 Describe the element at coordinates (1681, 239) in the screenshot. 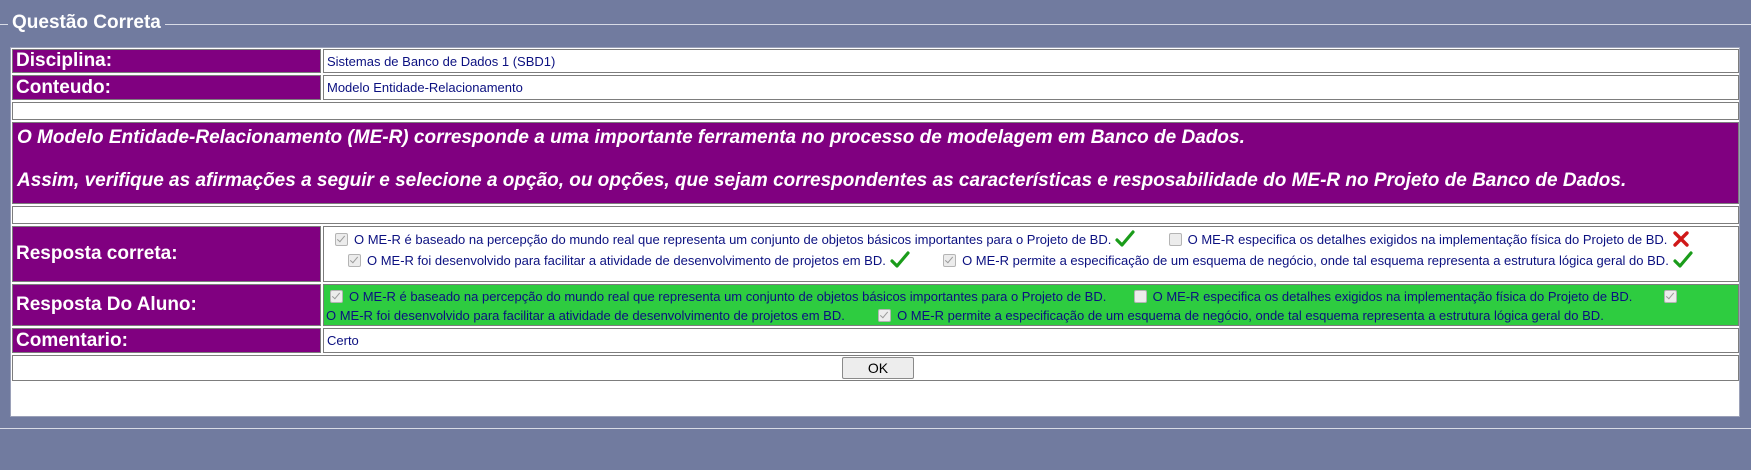

I see `cross-icon` at that location.